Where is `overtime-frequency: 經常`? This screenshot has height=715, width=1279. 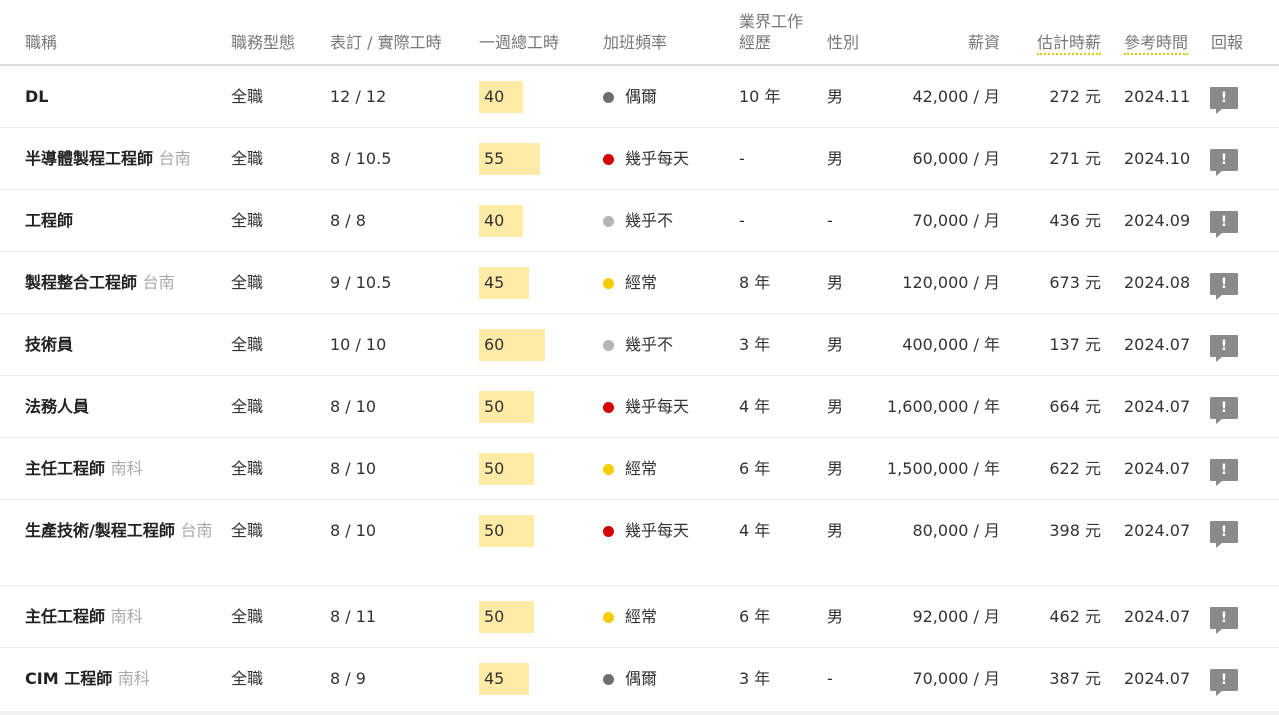
overtime-frequency: 經常 is located at coordinates (641, 616).